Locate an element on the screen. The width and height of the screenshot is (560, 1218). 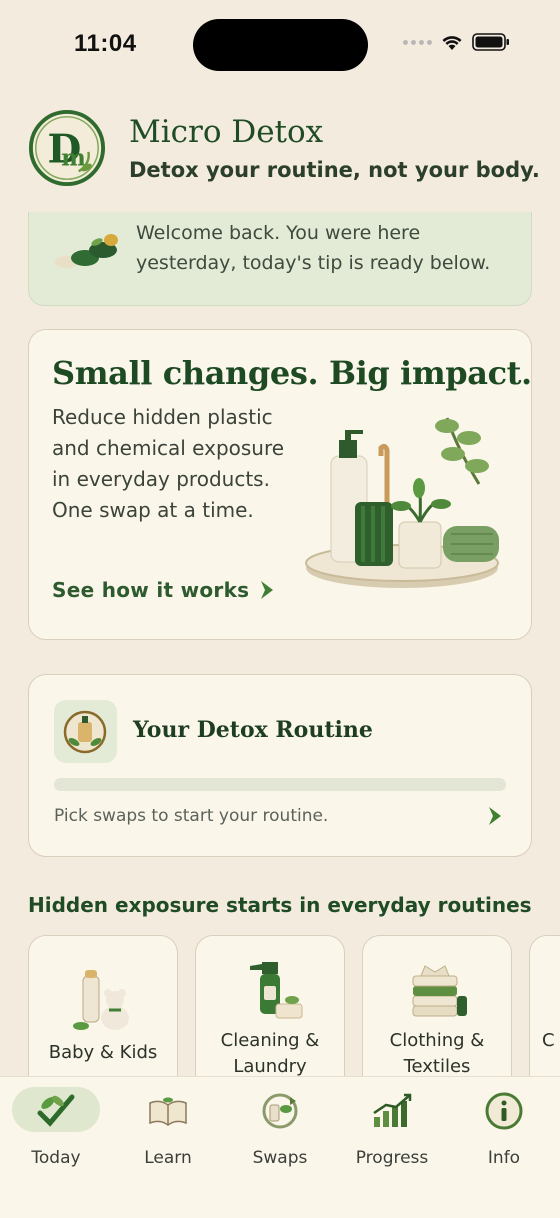
spray-bottle-icon is located at coordinates (276, 990).